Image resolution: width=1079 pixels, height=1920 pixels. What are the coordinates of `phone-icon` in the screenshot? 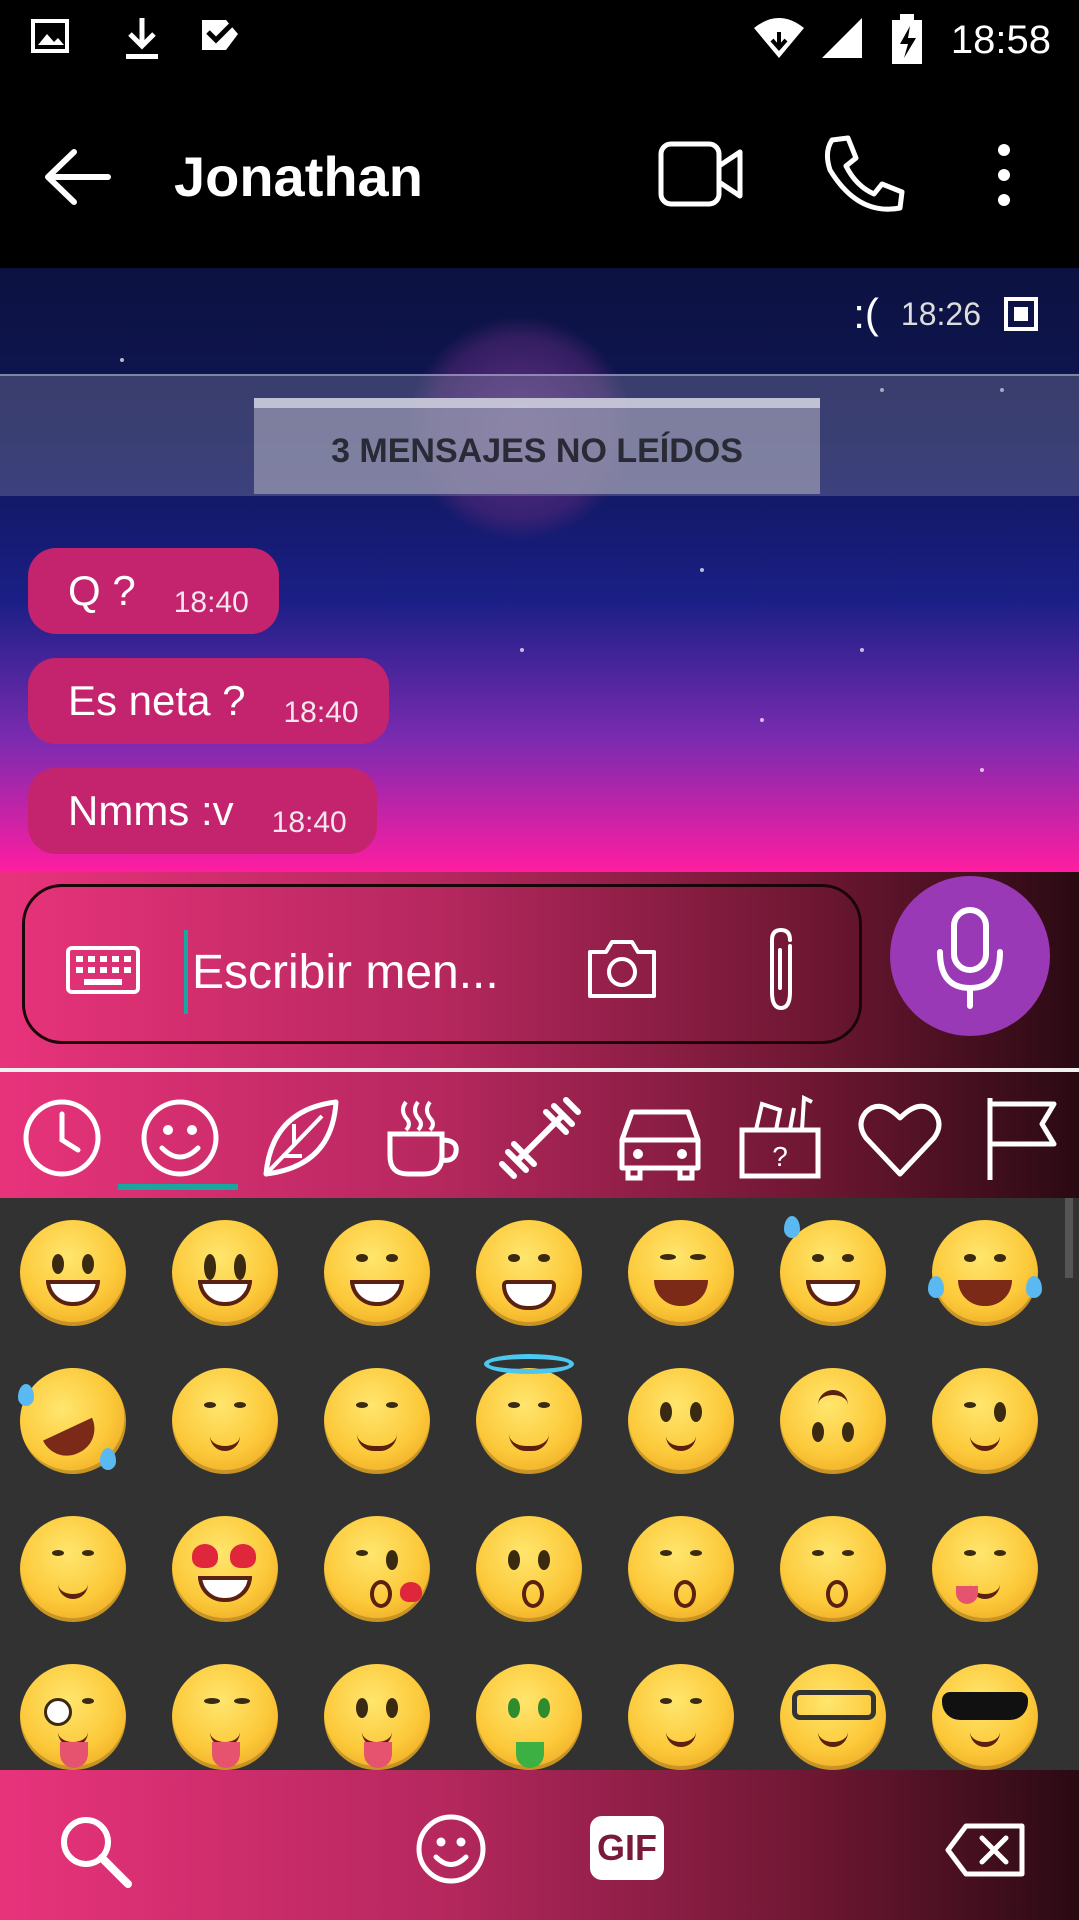 It's located at (863, 175).